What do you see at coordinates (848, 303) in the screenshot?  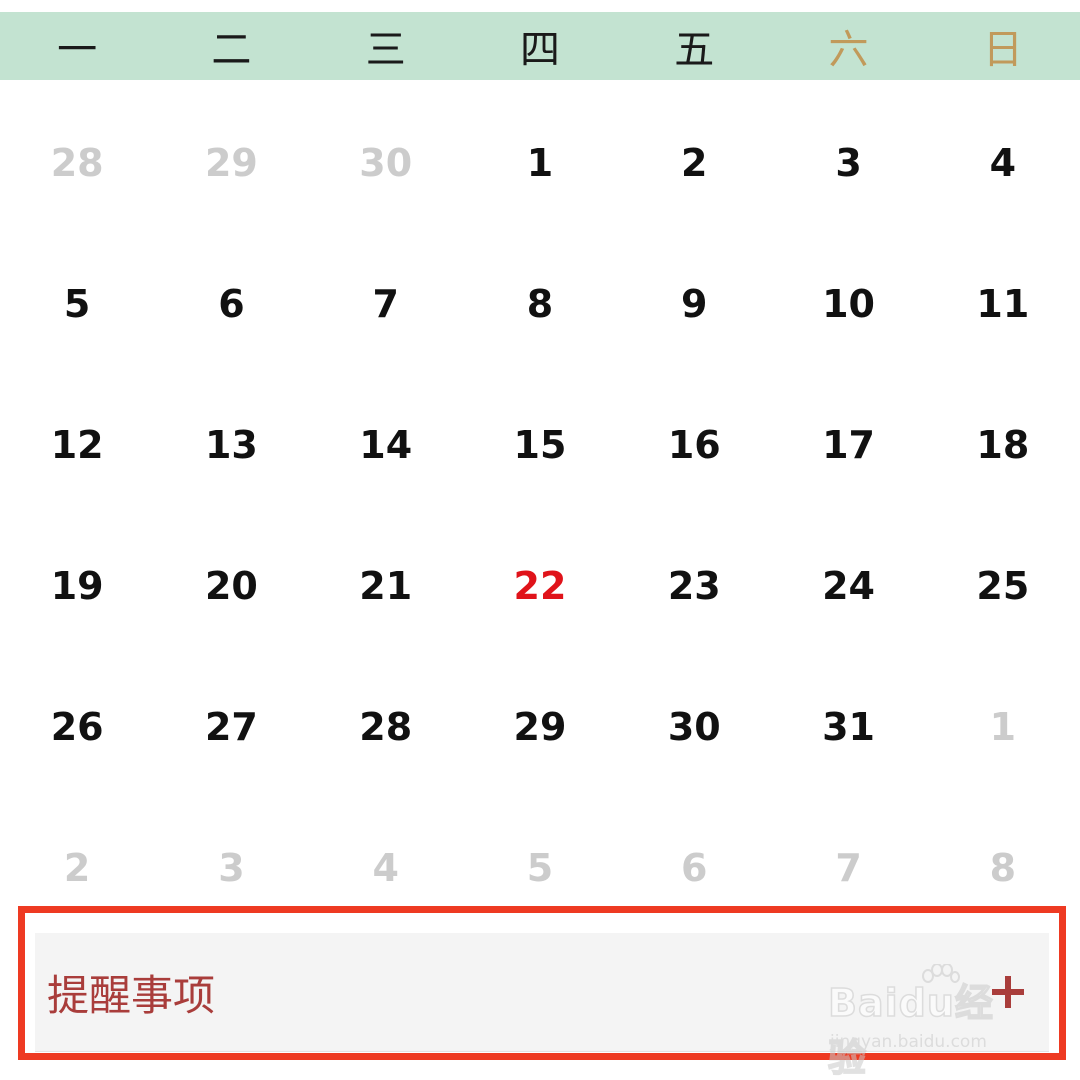 I see `day-cell: 10` at bounding box center [848, 303].